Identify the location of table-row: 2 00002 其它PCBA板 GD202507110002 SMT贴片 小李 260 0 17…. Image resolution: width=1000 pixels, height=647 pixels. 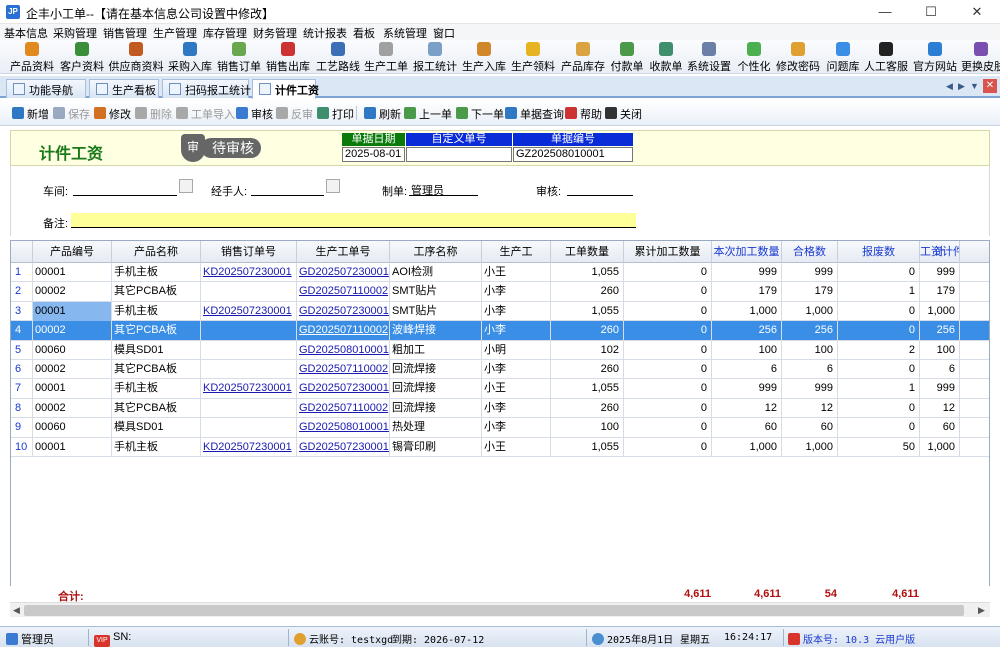
(500, 292).